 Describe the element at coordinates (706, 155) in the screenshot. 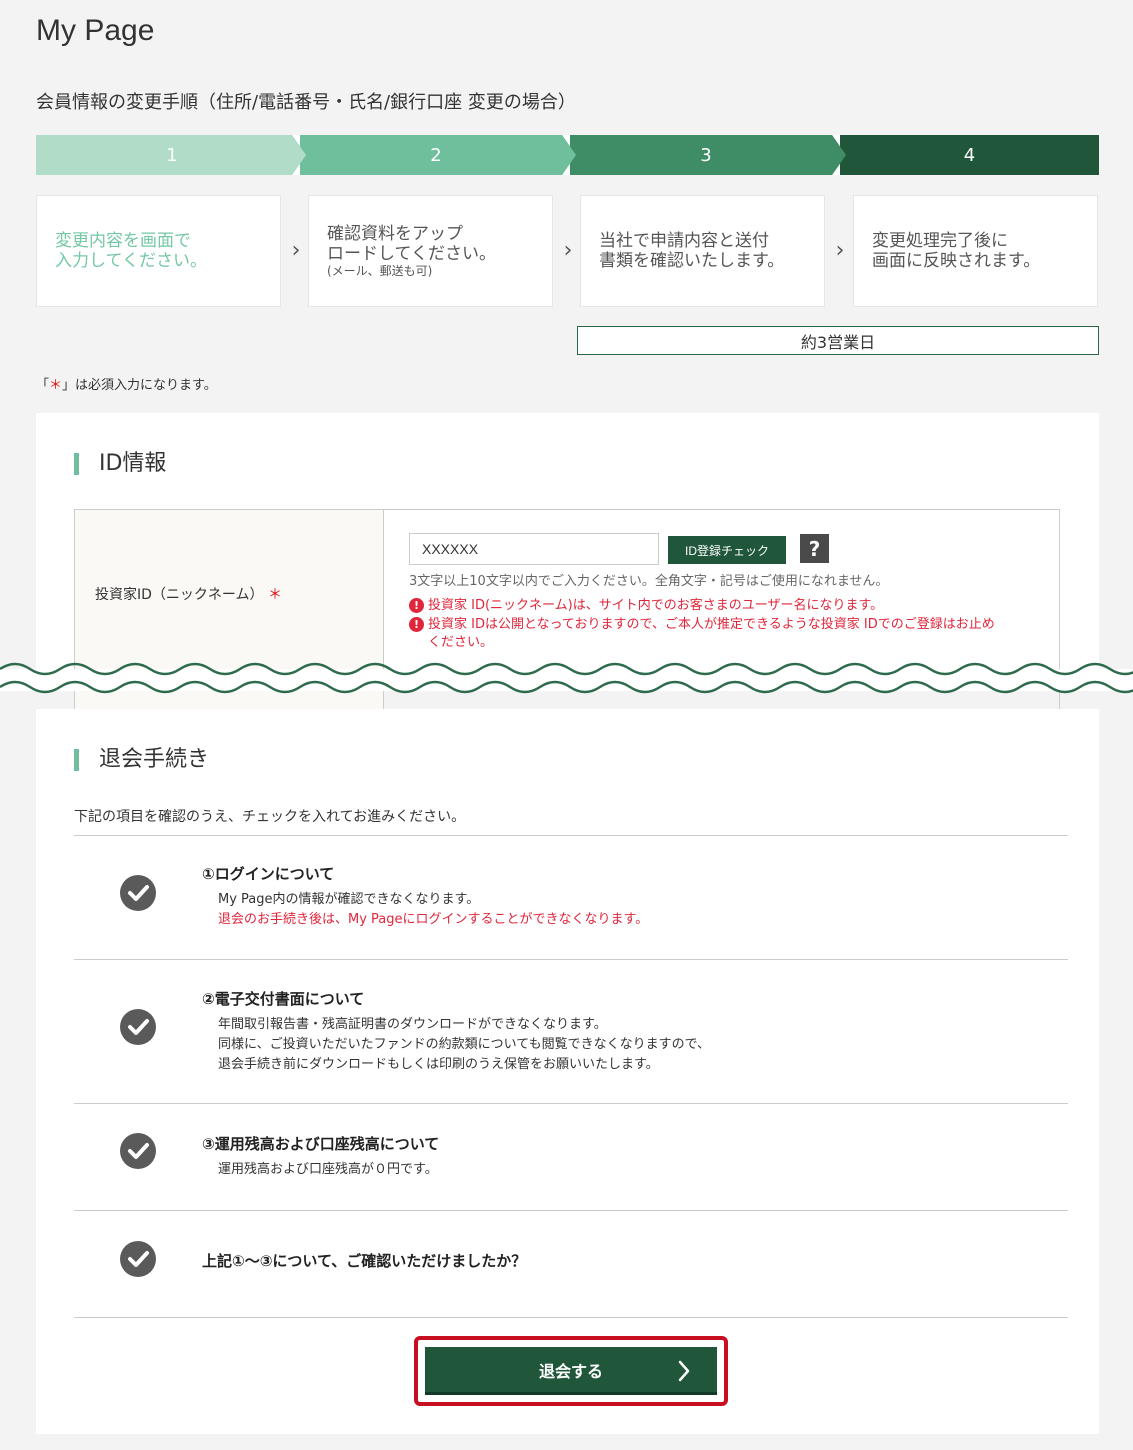

I see `step-3: 3` at that location.